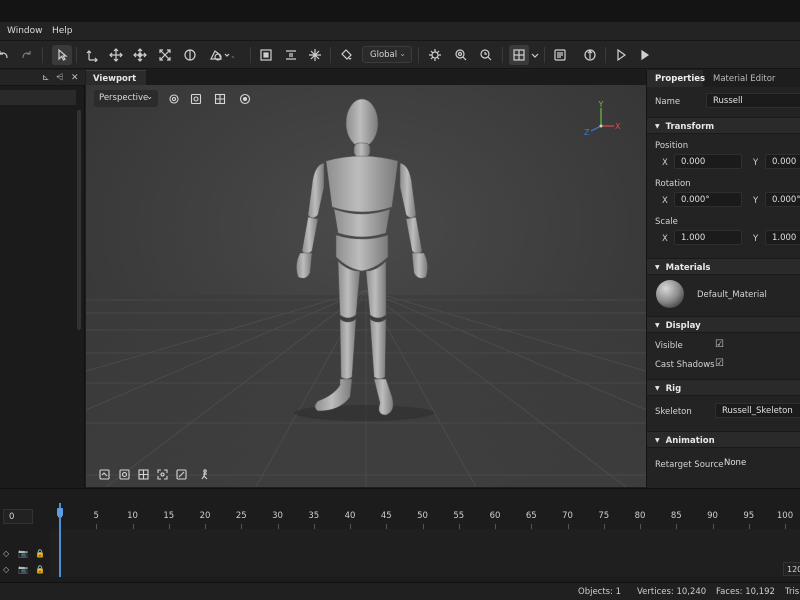  Describe the element at coordinates (645, 55) in the screenshot. I see `play-icon` at that location.